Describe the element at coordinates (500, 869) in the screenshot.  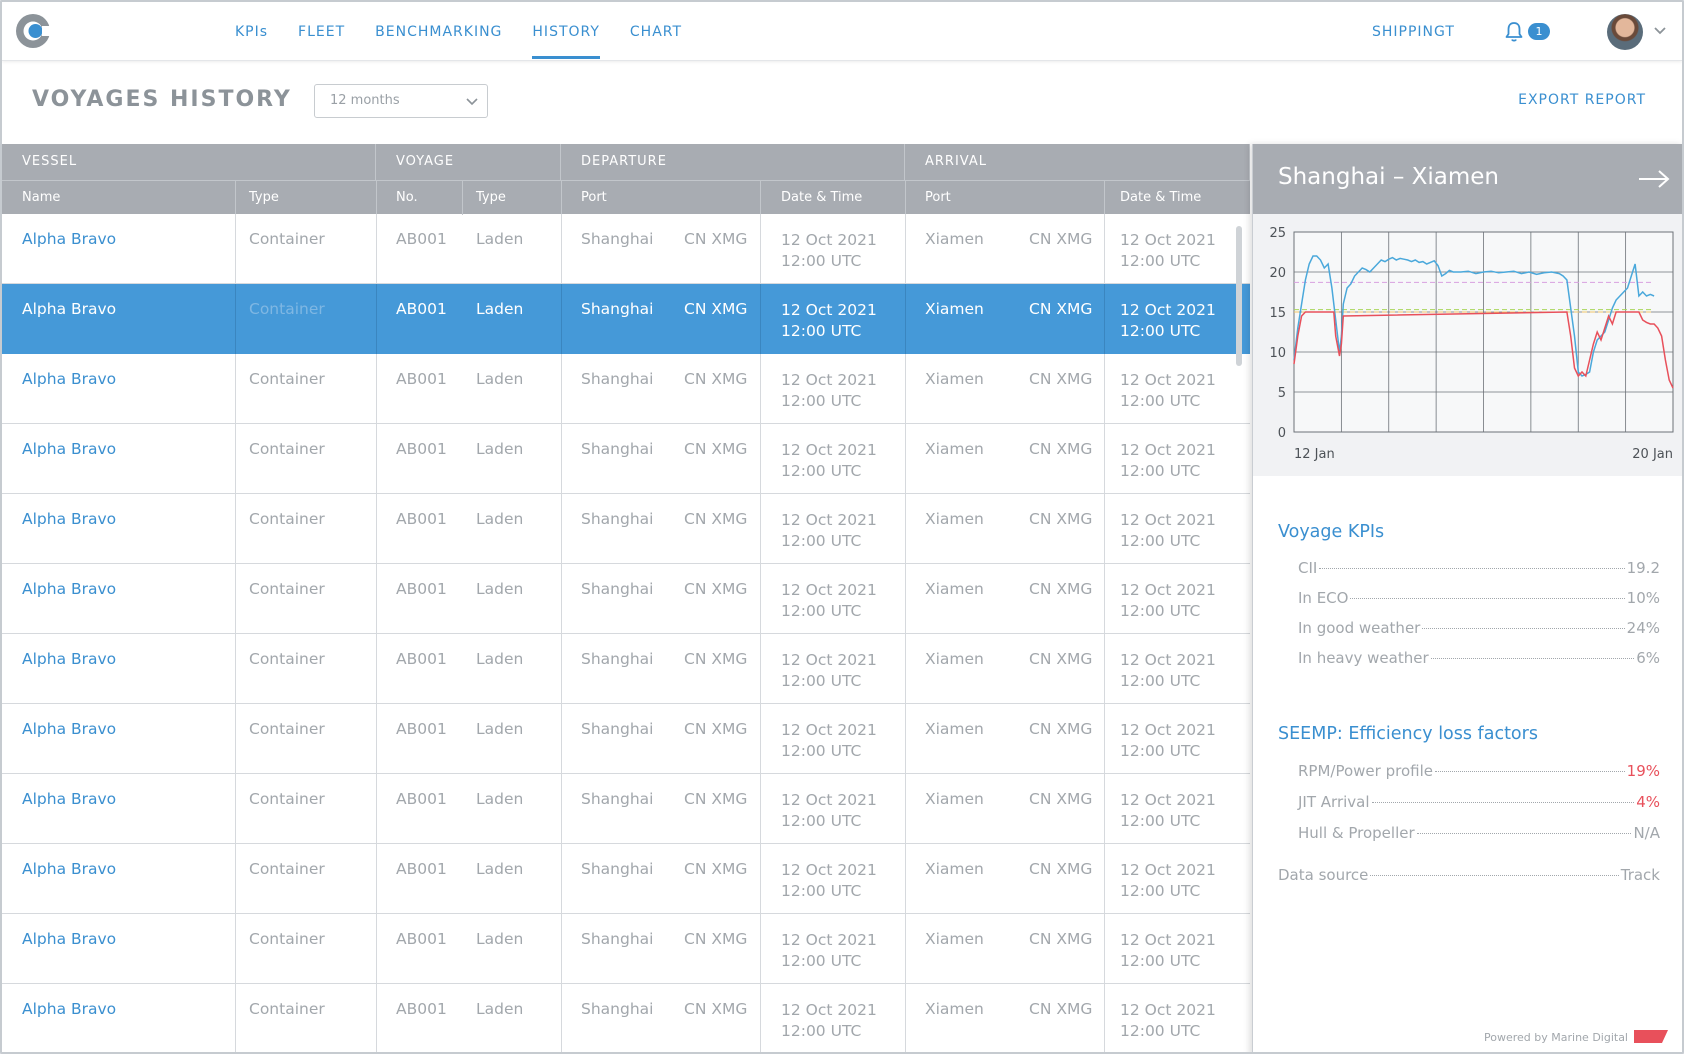
I see `voyage-type: Laden` at that location.